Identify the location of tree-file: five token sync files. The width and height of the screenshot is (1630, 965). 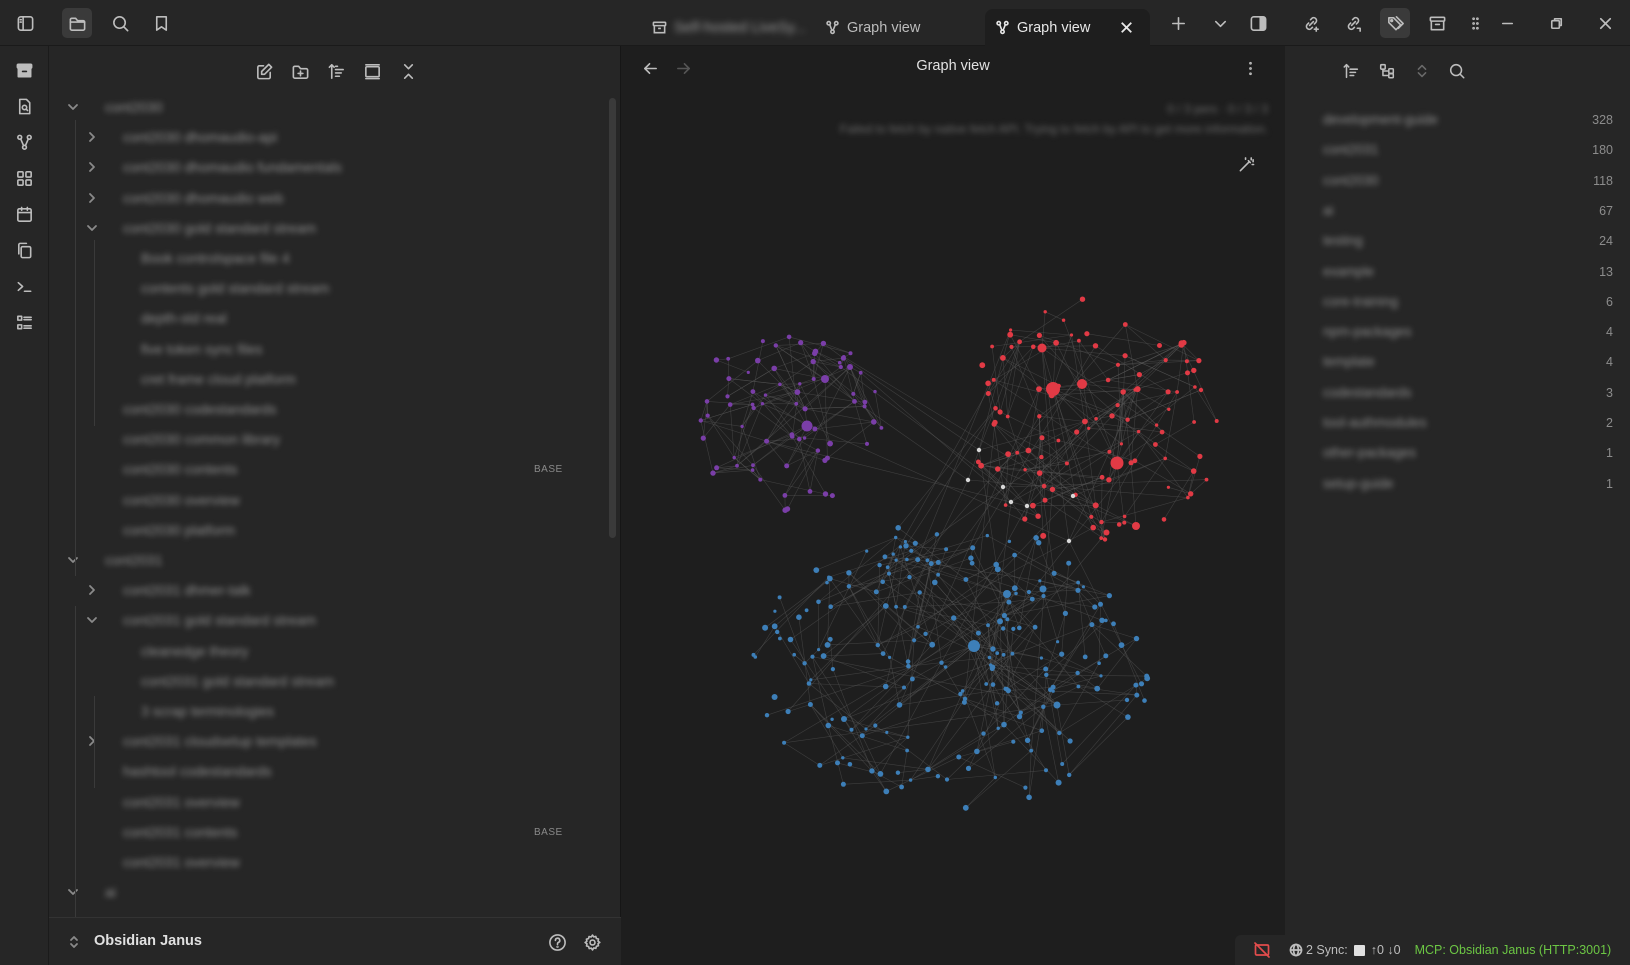
(201, 349).